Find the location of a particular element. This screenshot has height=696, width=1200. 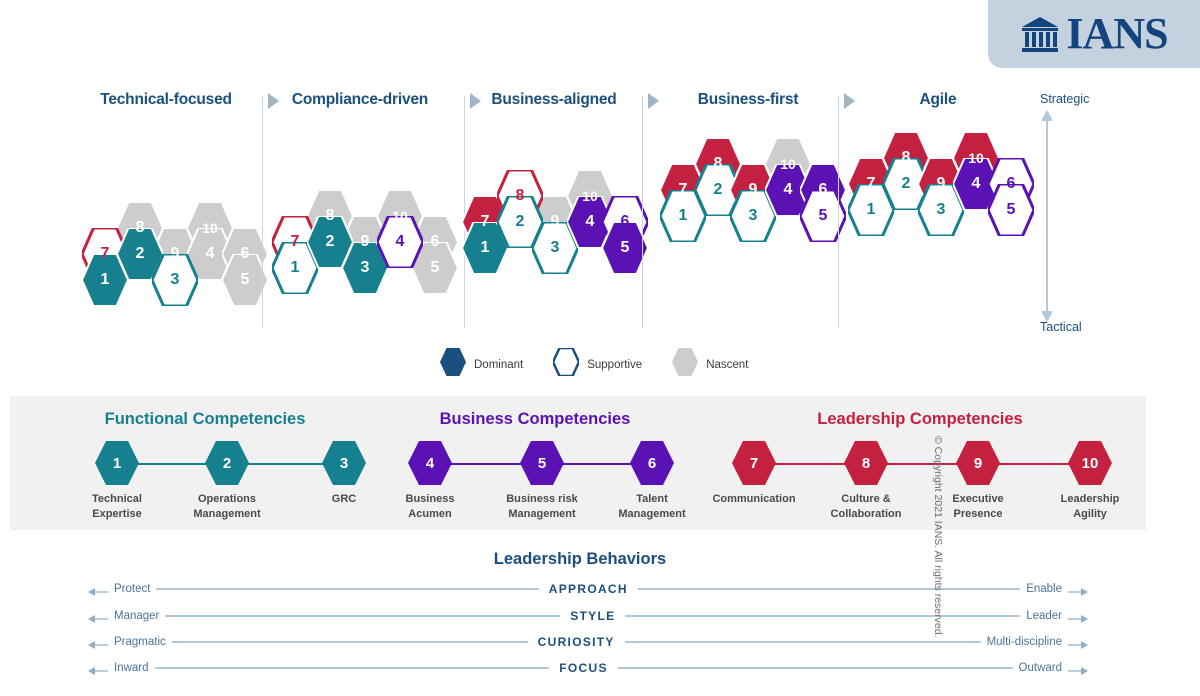

stage-title-5: Agile is located at coordinates (938, 99).